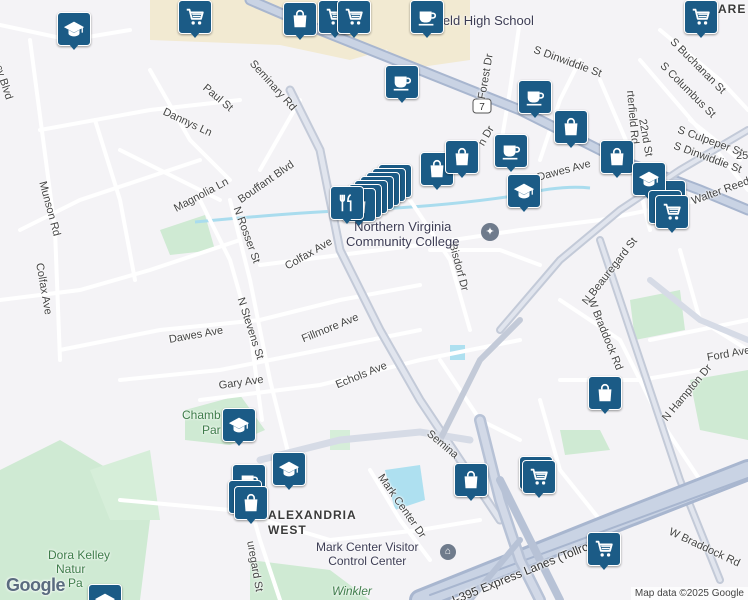 Image resolution: width=748 pixels, height=600 pixels. Describe the element at coordinates (71, 569) in the screenshot. I see `park-label-dora-line2: Natur` at that location.